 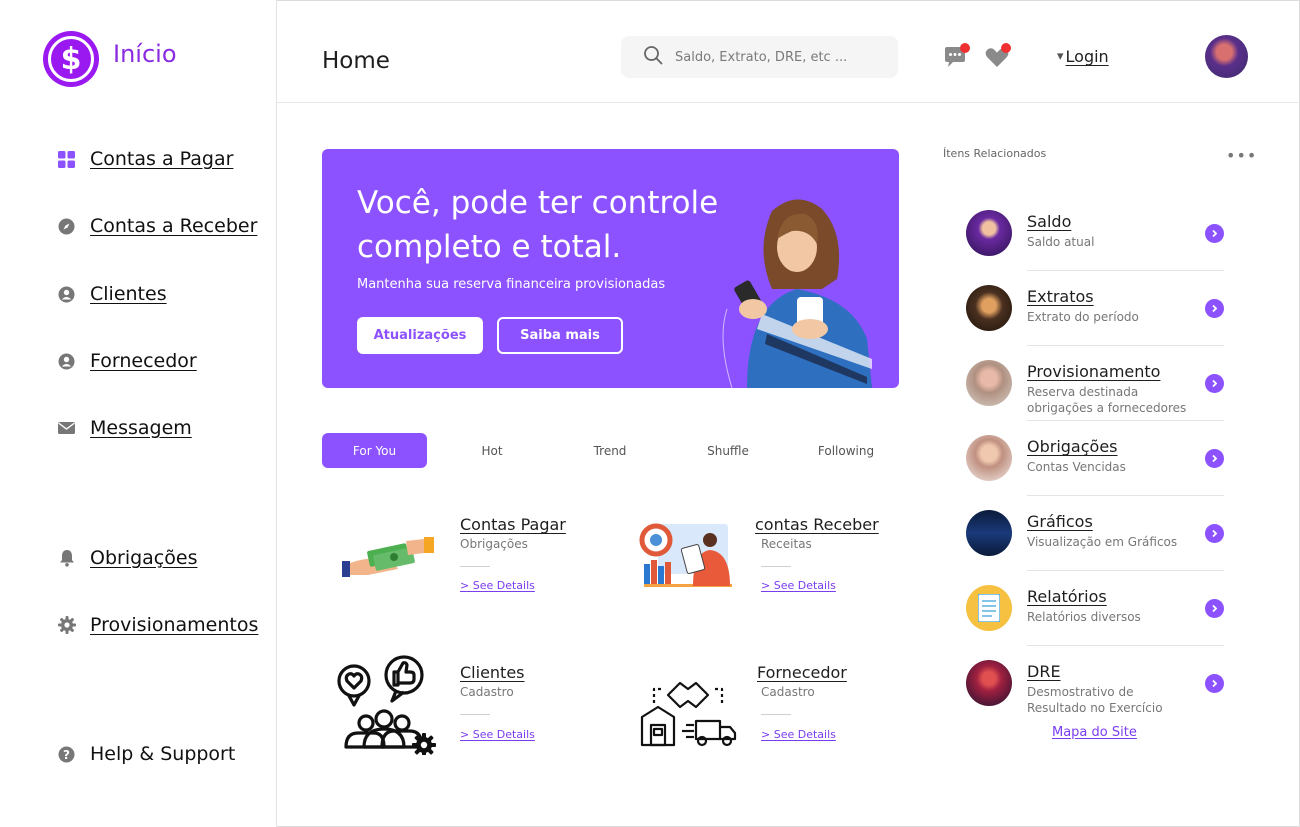 I want to click on heart-icon, so click(x=997, y=61).